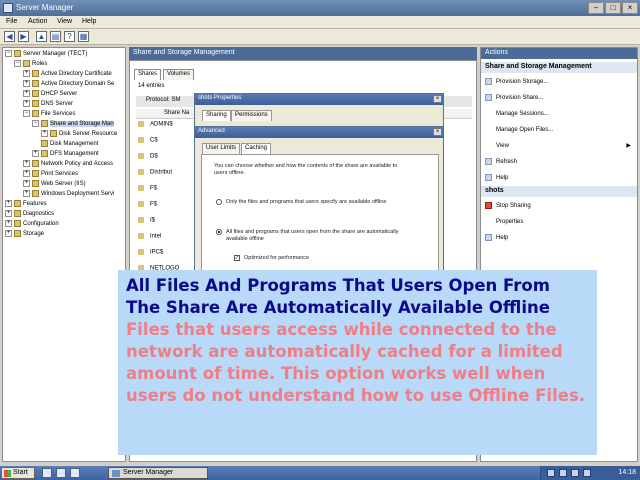  I want to click on menu-file: File, so click(11, 21).